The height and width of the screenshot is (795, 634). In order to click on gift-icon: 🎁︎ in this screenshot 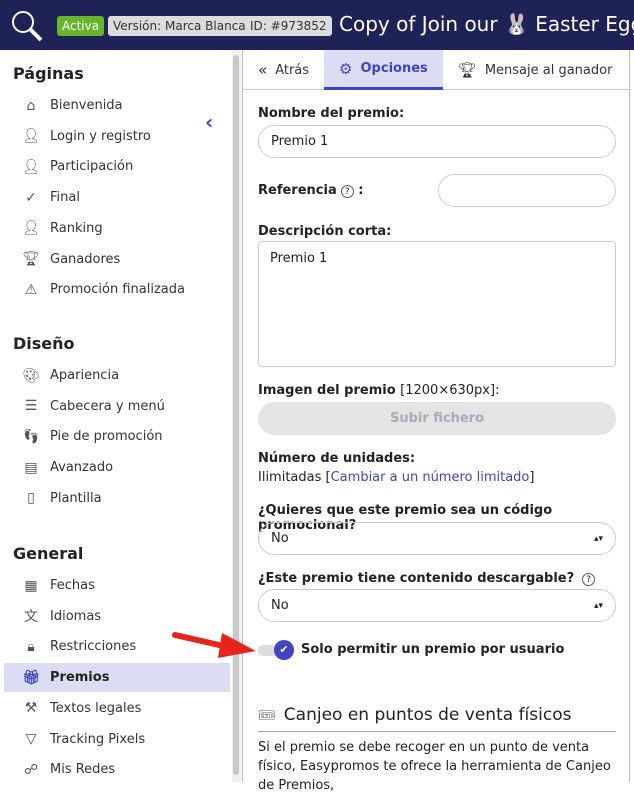, I will do `click(31, 677)`.